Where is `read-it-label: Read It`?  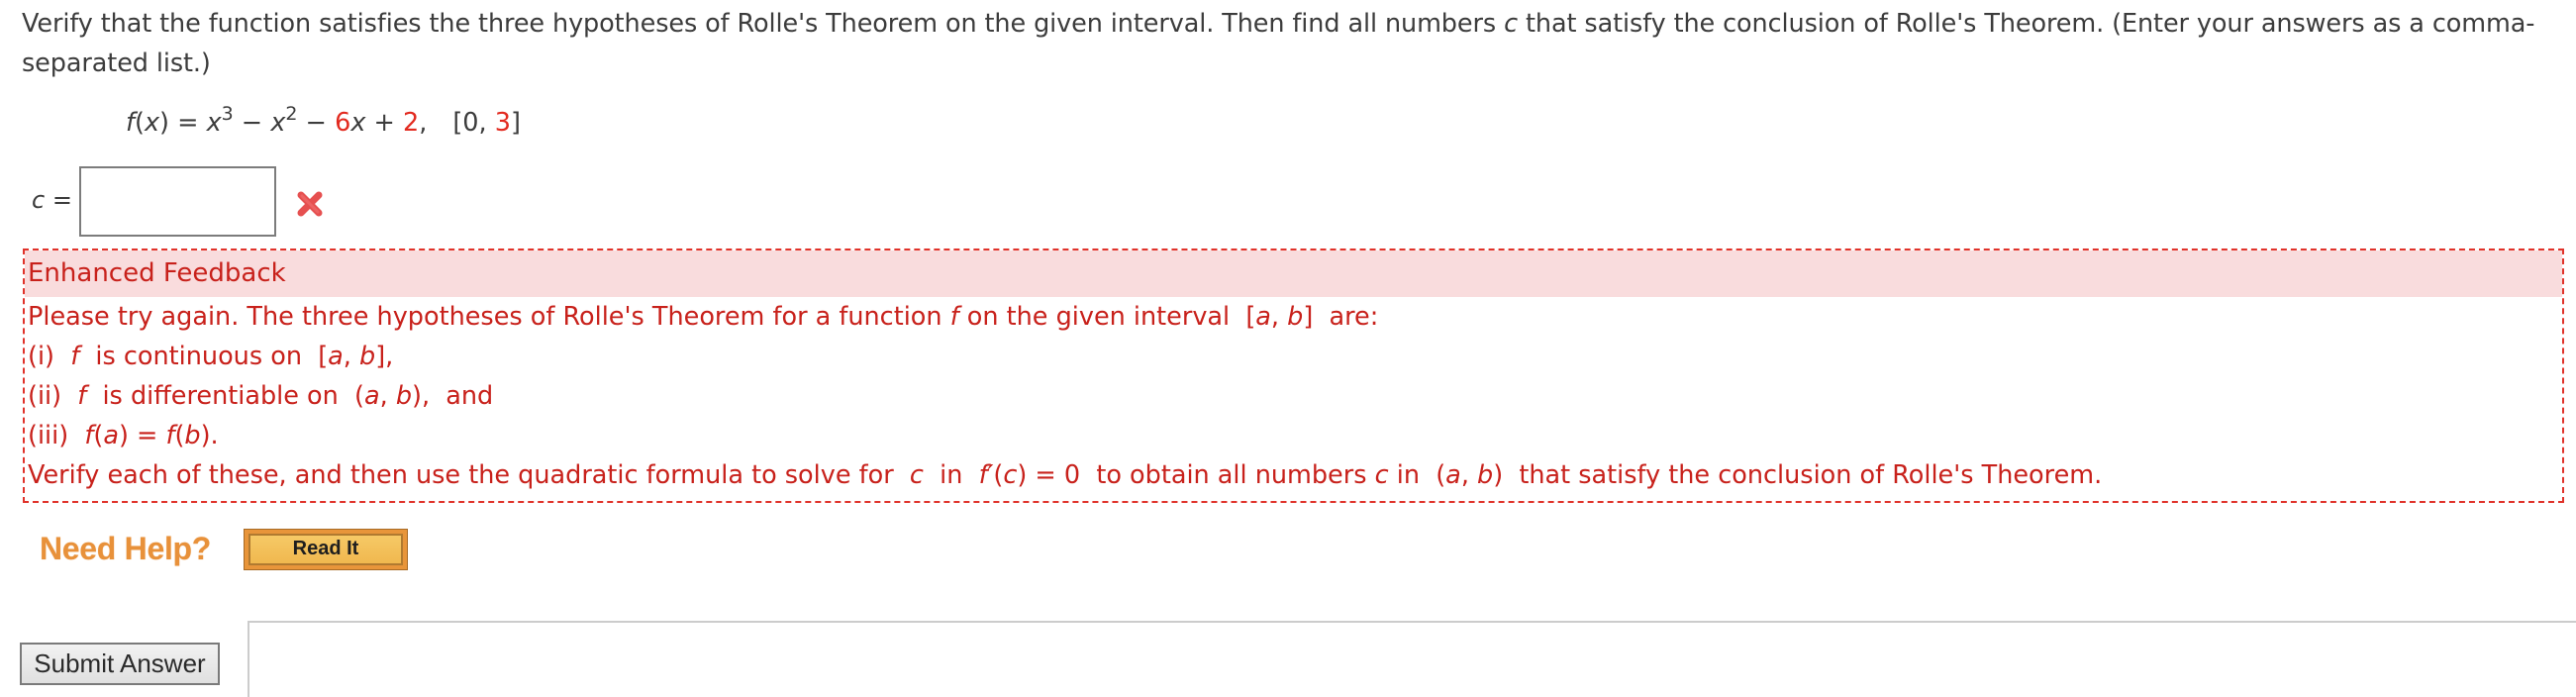 read-it-label: Read It is located at coordinates (326, 549).